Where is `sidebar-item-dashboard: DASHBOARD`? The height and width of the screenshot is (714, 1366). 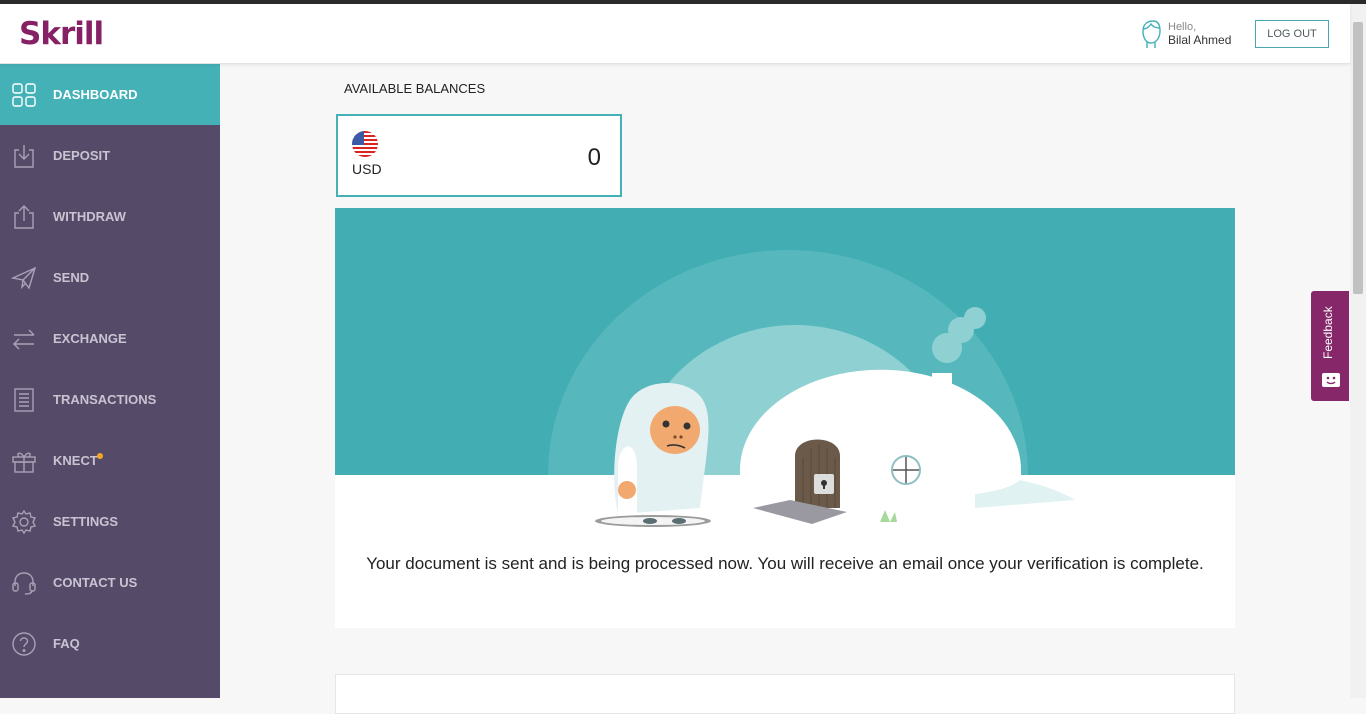
sidebar-item-dashboard: DASHBOARD is located at coordinates (110, 94).